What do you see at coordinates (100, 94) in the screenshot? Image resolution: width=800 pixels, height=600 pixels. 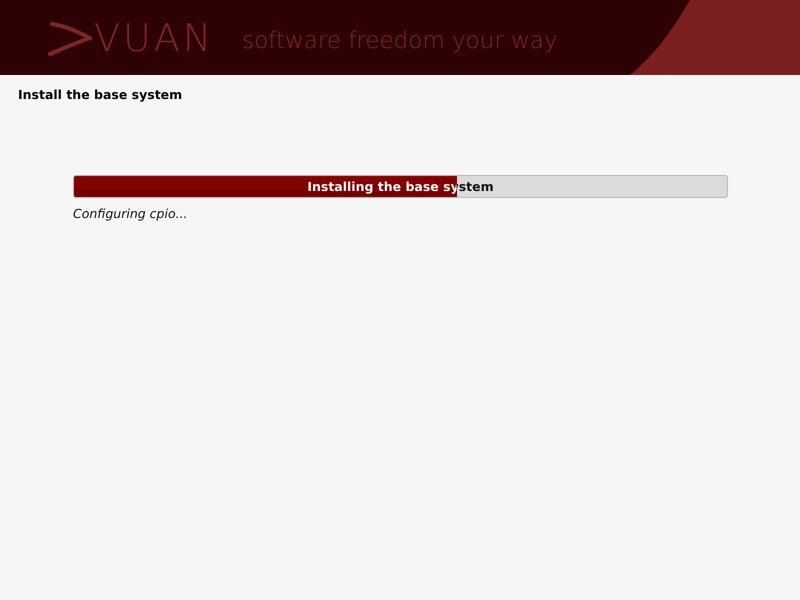 I see `page-title: Install the base system` at bounding box center [100, 94].